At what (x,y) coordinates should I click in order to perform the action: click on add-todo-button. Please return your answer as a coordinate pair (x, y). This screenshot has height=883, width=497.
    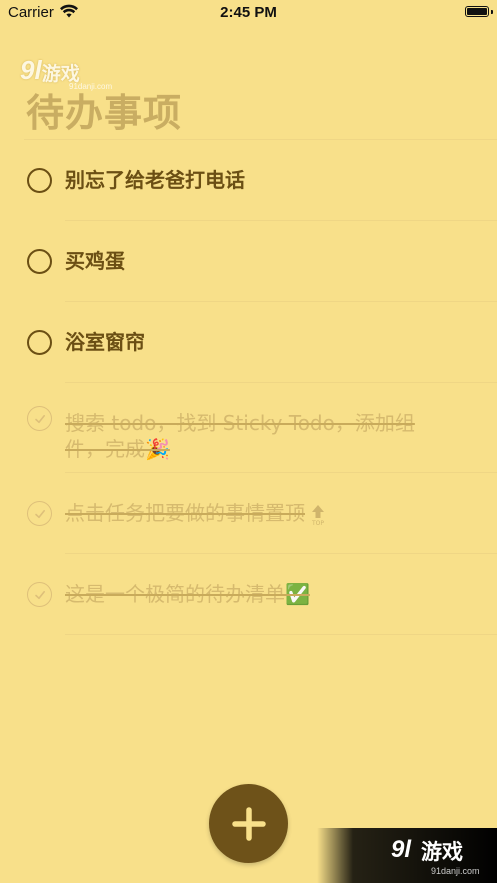
    Looking at the image, I should click on (248, 823).